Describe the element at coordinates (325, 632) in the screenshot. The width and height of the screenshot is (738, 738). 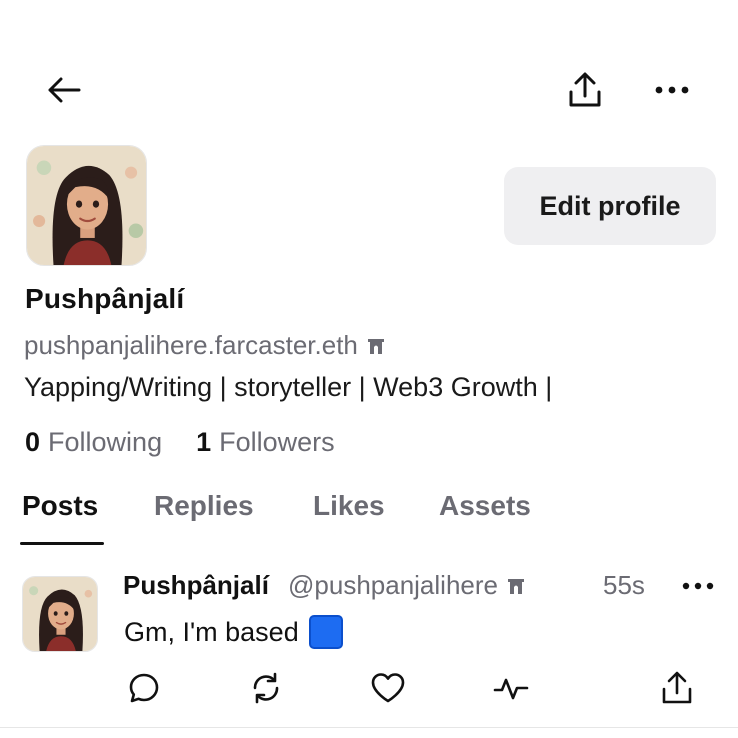
I see `blue-square-emoji` at that location.